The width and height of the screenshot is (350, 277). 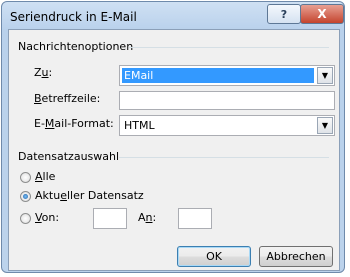 What do you see at coordinates (218, 75) in the screenshot?
I see `to-field-value: EMail` at bounding box center [218, 75].